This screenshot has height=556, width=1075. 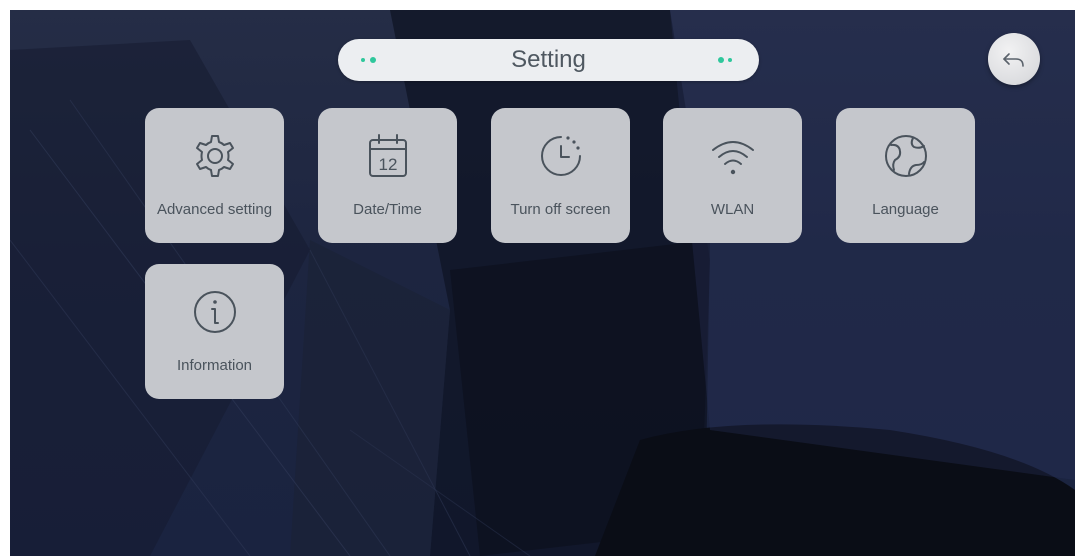 What do you see at coordinates (214, 209) in the screenshot?
I see `tile-label: Advanced setting` at bounding box center [214, 209].